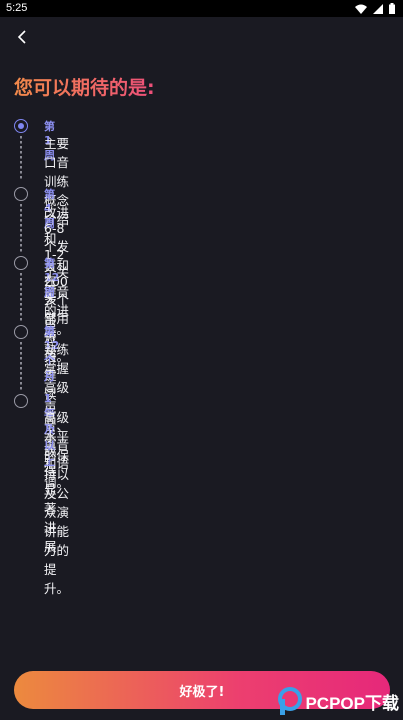 The image size is (403, 720). I want to click on milestone-dot-active, so click(21, 126).